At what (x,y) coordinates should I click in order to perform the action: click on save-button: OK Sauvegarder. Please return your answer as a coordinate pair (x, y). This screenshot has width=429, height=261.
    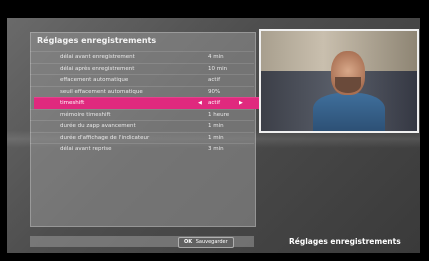
    Looking at the image, I should click on (206, 242).